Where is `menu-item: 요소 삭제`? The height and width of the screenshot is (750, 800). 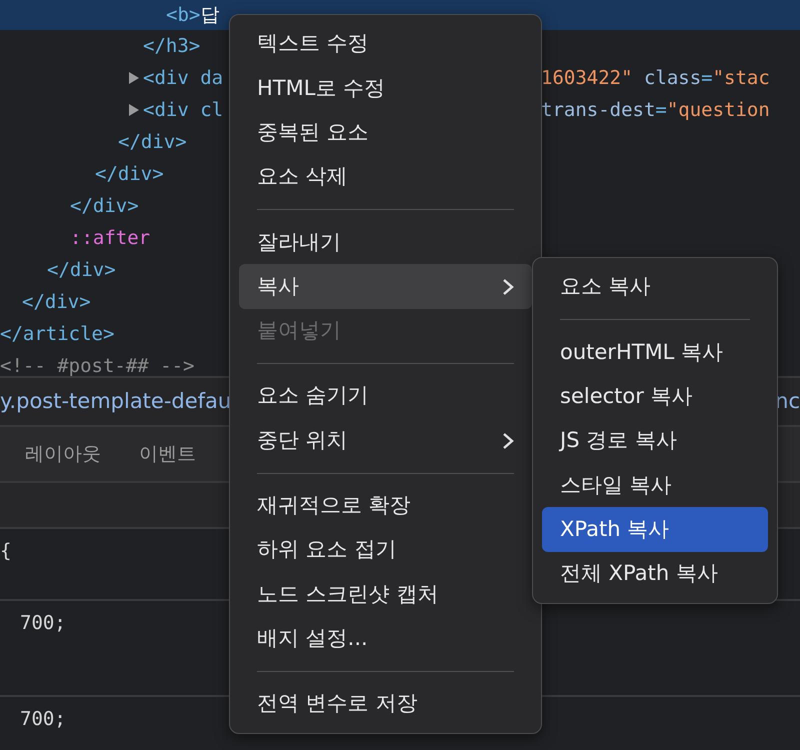
menu-item: 요소 삭제 is located at coordinates (385, 177).